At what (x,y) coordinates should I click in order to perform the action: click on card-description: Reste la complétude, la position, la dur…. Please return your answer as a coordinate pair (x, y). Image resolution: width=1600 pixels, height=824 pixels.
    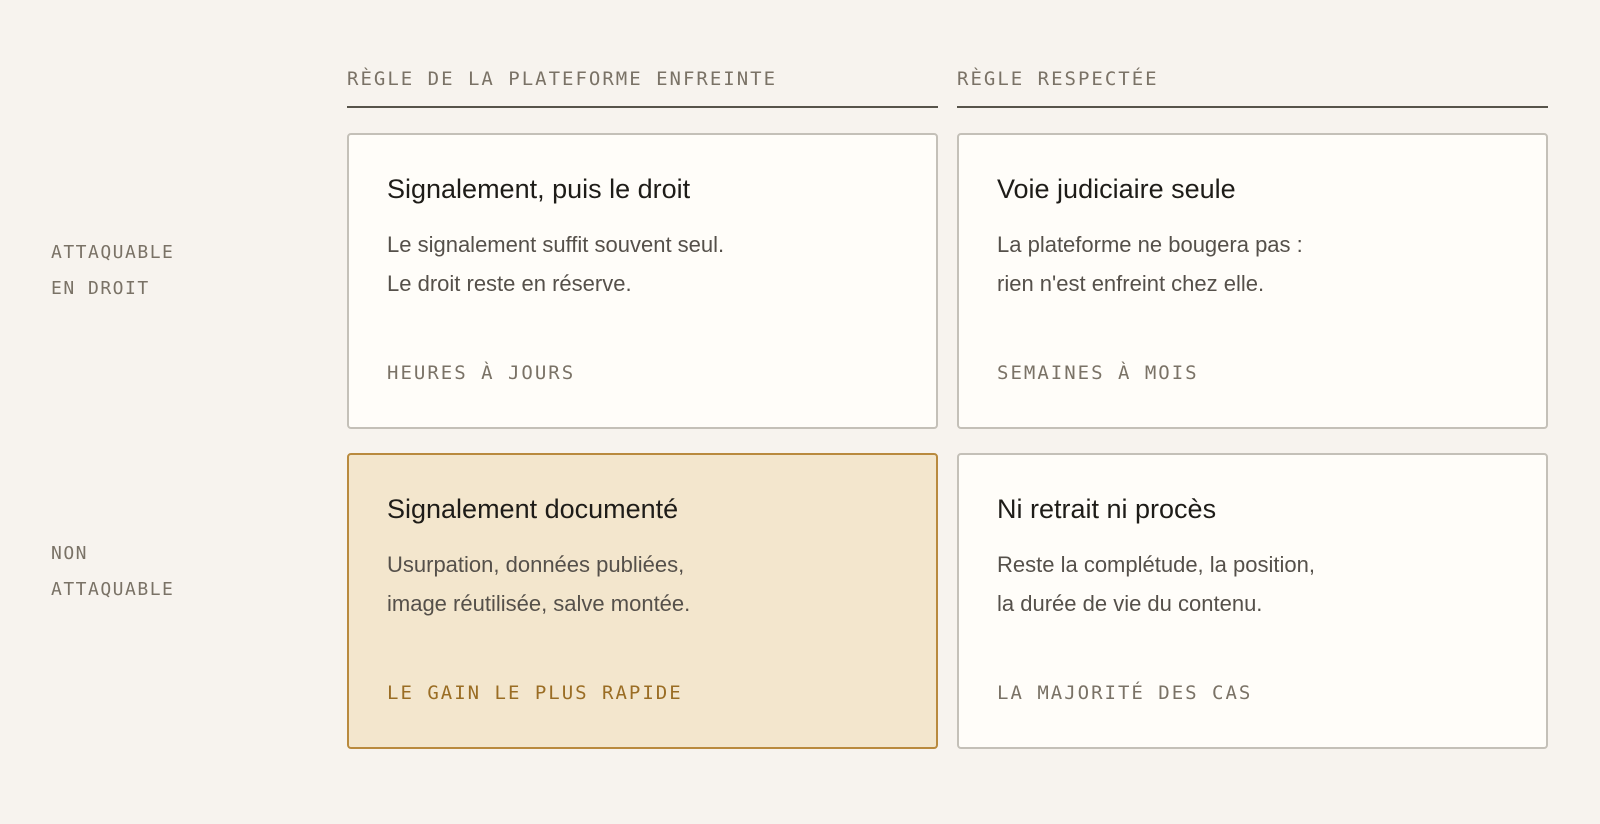
    Looking at the image, I should click on (1156, 584).